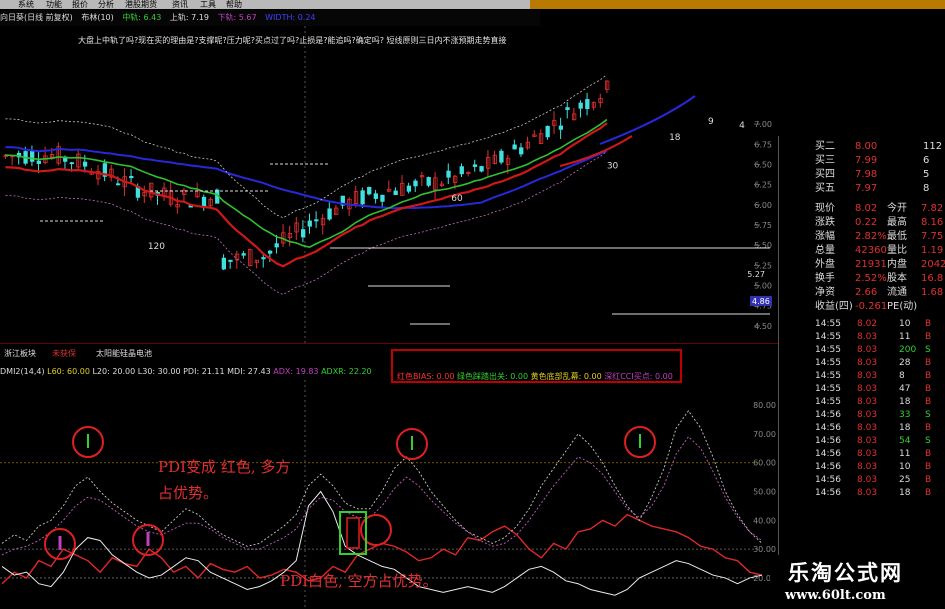  I want to click on y-tick-label: 80.00, so click(764, 405).